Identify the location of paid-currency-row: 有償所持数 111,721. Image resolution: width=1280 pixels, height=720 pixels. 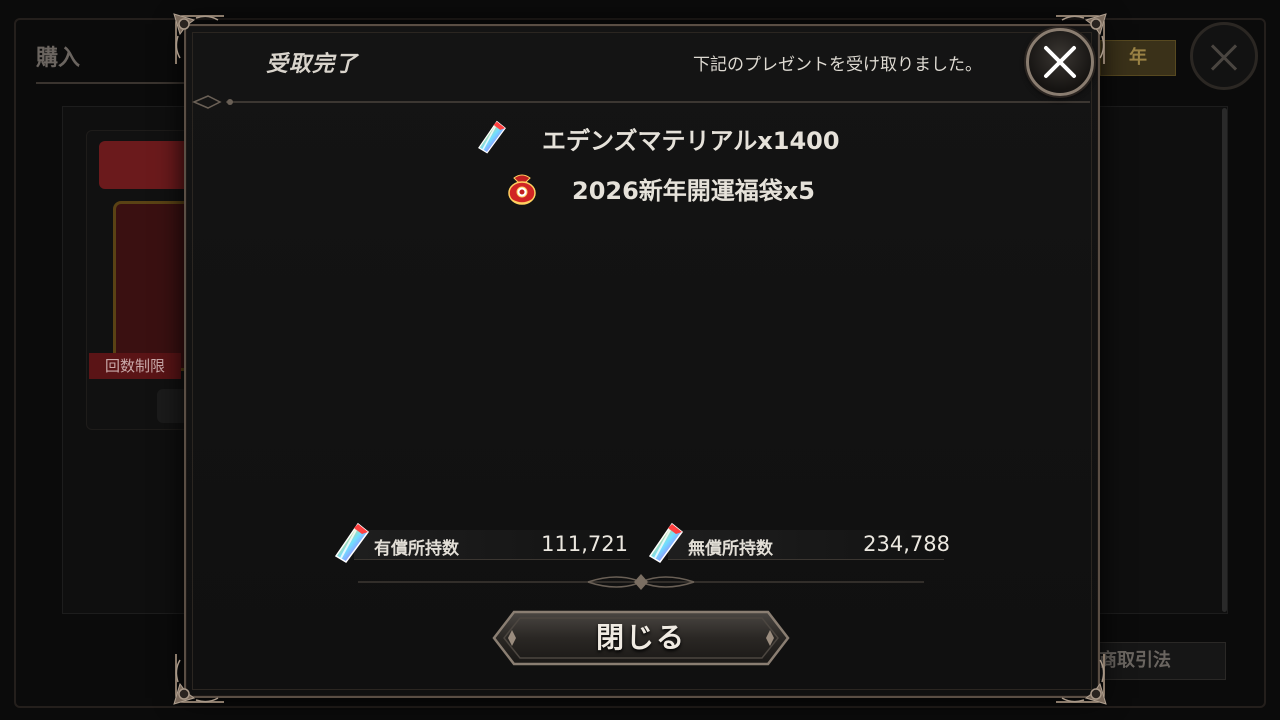
(482, 544).